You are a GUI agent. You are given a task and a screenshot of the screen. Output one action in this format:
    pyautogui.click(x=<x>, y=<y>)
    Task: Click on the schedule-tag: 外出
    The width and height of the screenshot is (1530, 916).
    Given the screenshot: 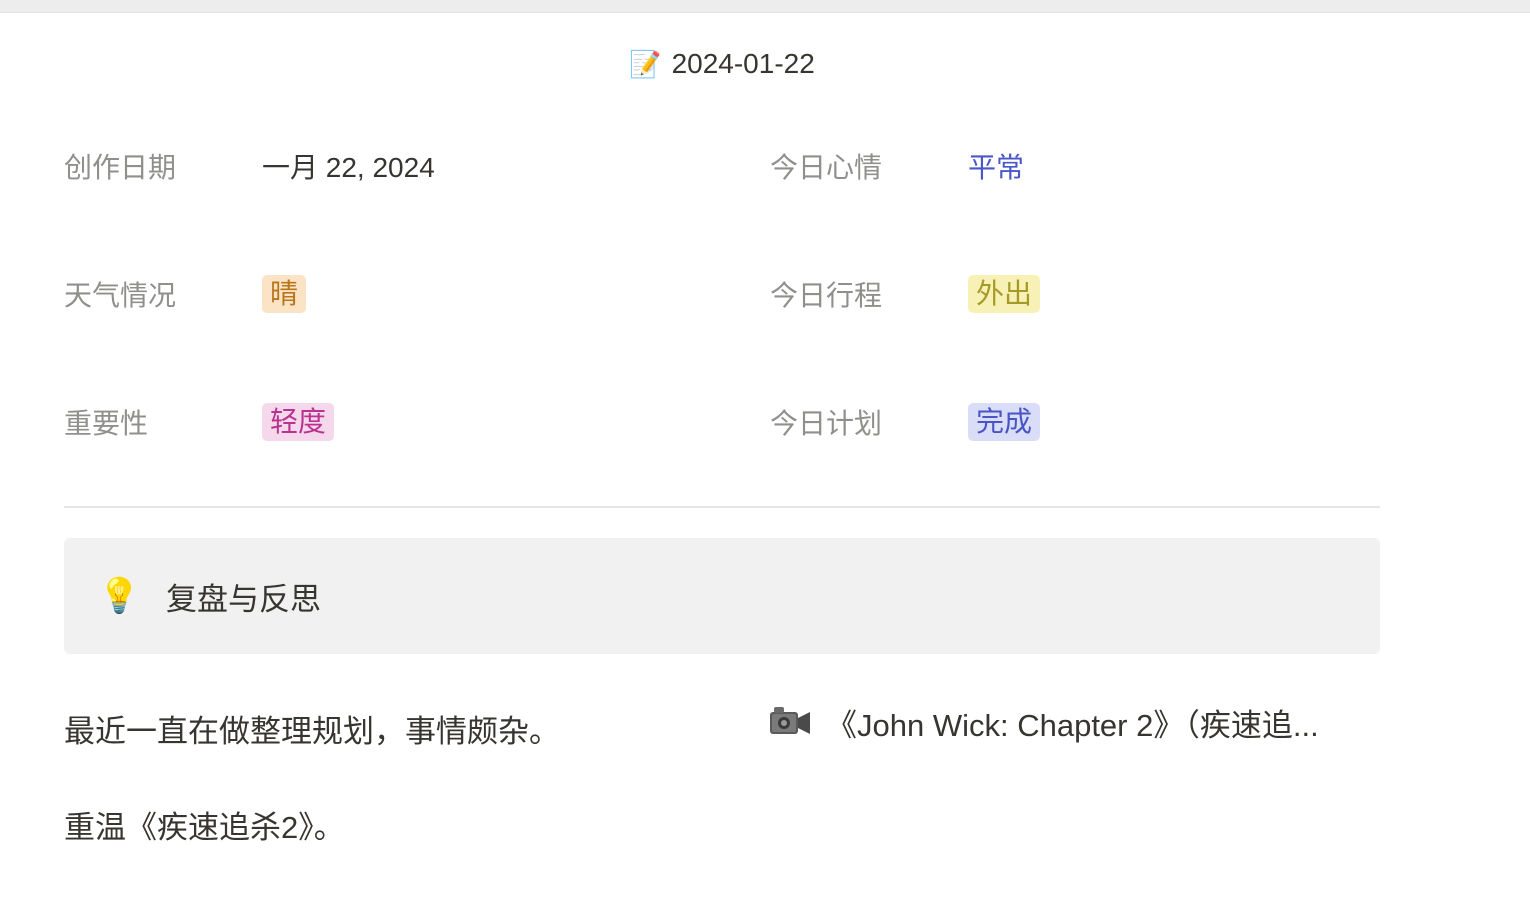 What is the action you would take?
    pyautogui.click(x=1004, y=294)
    